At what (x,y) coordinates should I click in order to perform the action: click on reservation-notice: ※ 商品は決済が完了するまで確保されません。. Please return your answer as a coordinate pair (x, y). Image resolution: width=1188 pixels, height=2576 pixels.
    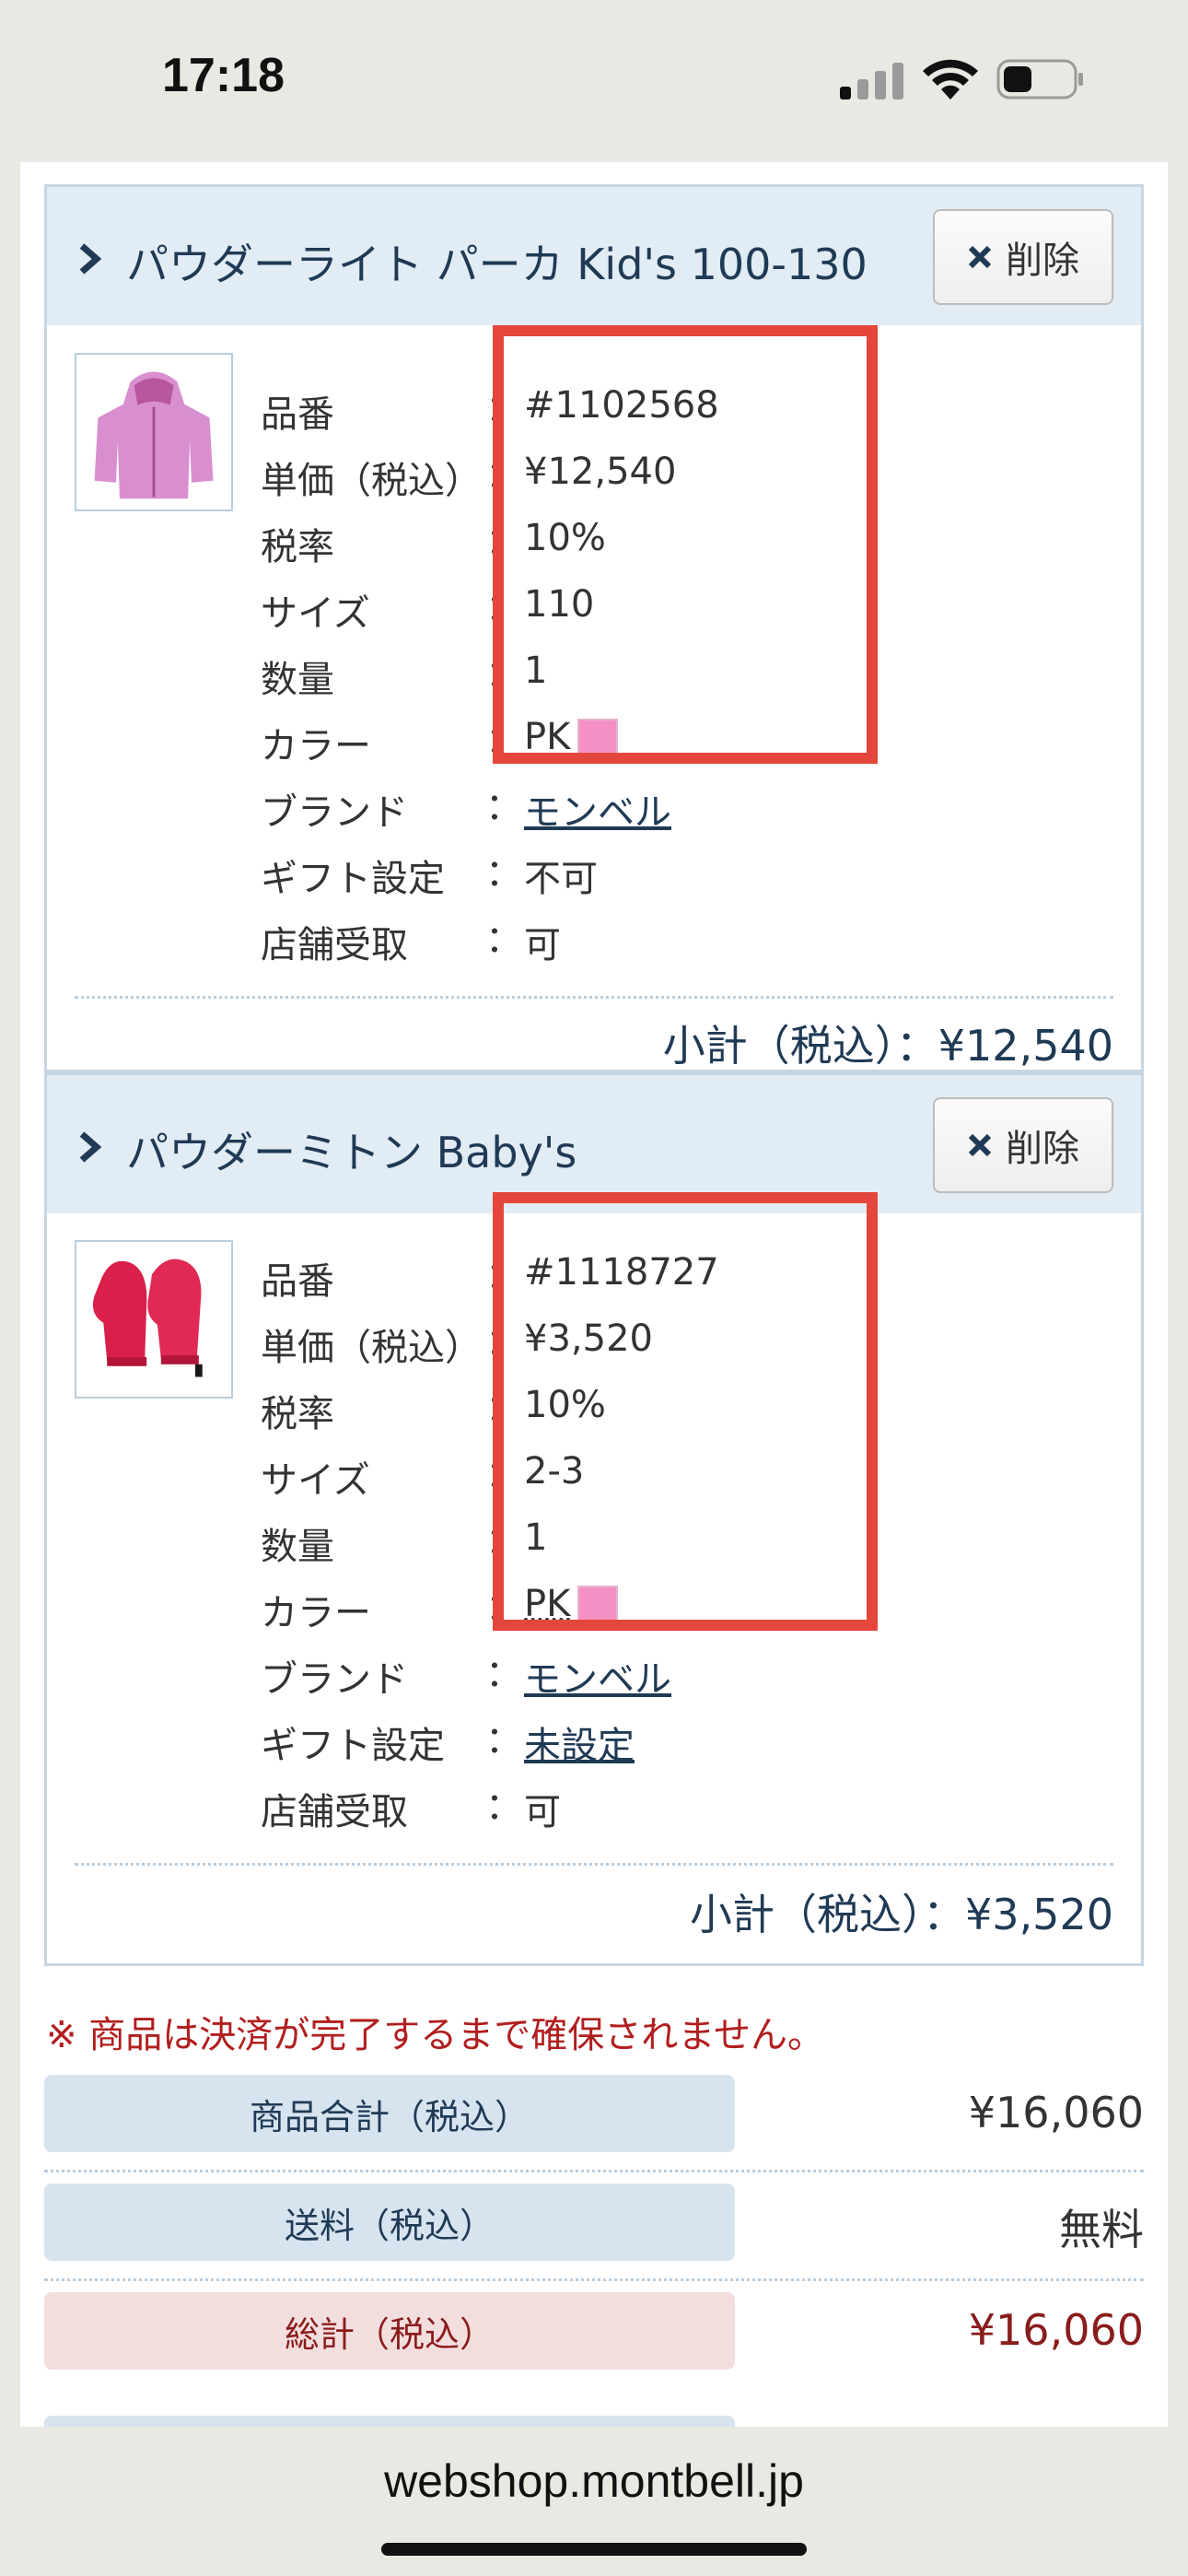
    Looking at the image, I should click on (435, 2035).